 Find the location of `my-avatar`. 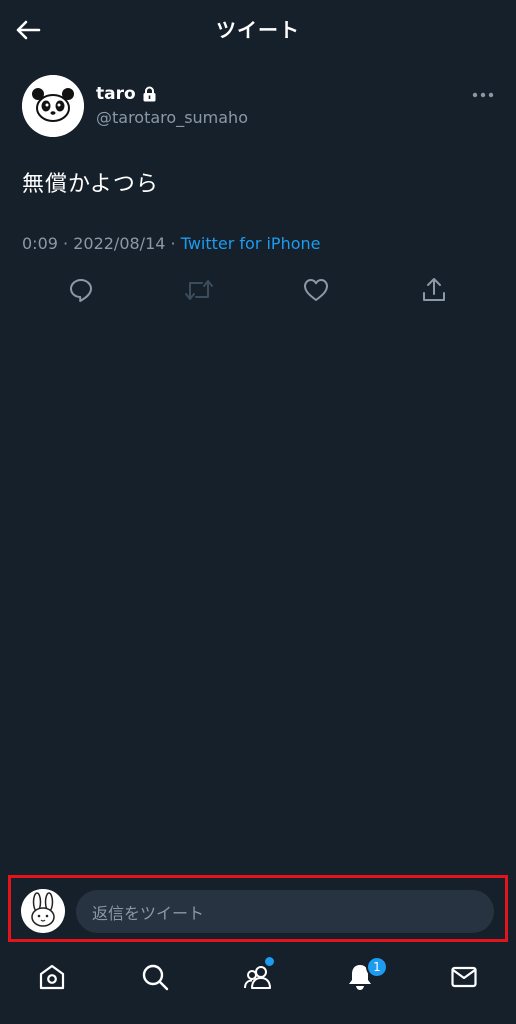

my-avatar is located at coordinates (43, 911).